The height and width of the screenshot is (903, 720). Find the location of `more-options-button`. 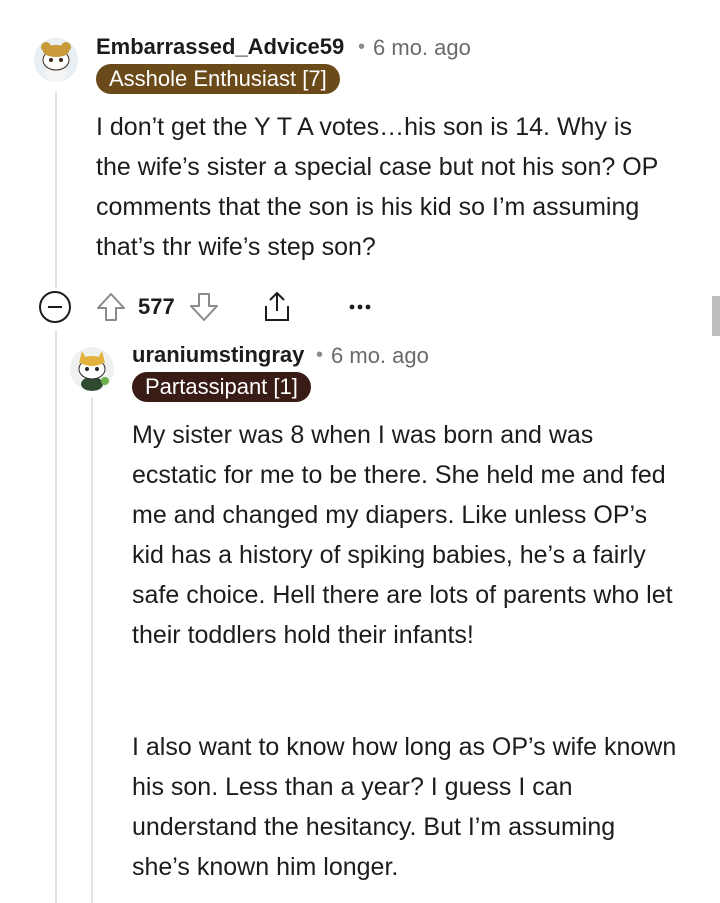

more-options-button is located at coordinates (360, 307).